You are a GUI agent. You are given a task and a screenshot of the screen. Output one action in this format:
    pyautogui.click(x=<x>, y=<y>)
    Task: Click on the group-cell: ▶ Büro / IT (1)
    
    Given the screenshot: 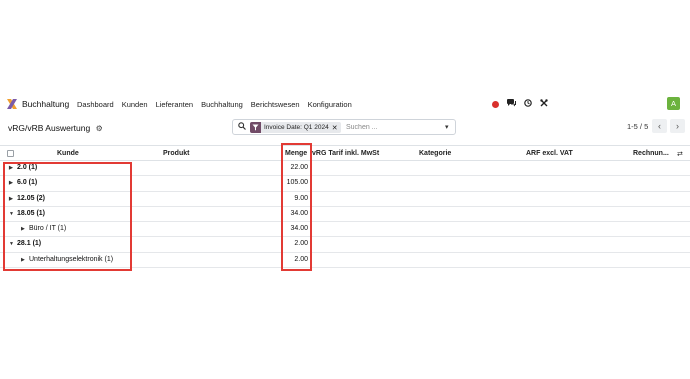 What is the action you would take?
    pyautogui.click(x=43, y=228)
    